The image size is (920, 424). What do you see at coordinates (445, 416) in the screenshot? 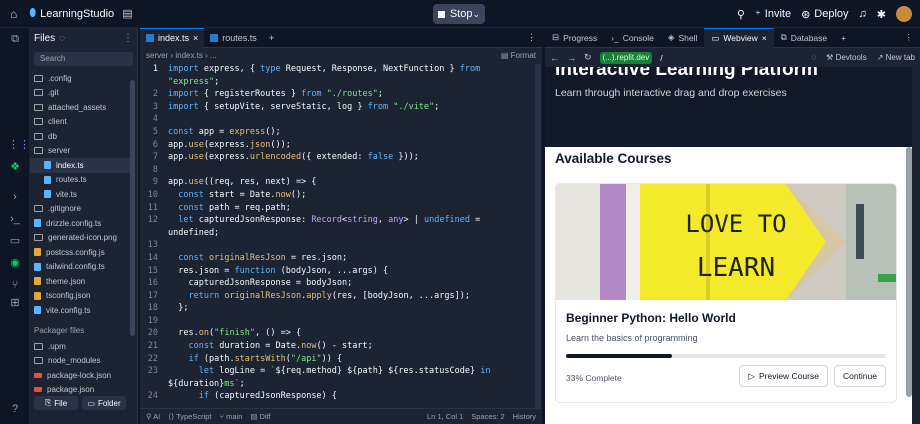
I see `cursor-position: Ln 1, Col 1` at bounding box center [445, 416].